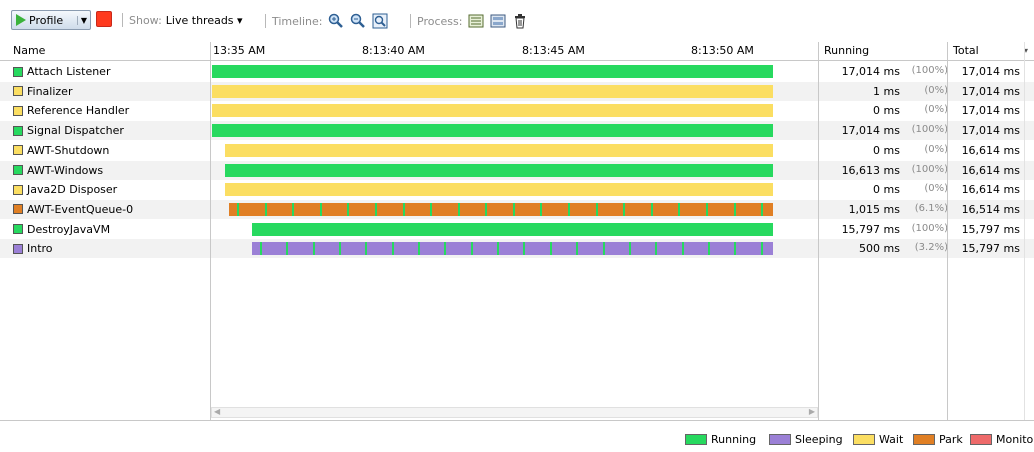 The width and height of the screenshot is (1034, 452). I want to click on running-time: 16,613 ms, so click(870, 170).